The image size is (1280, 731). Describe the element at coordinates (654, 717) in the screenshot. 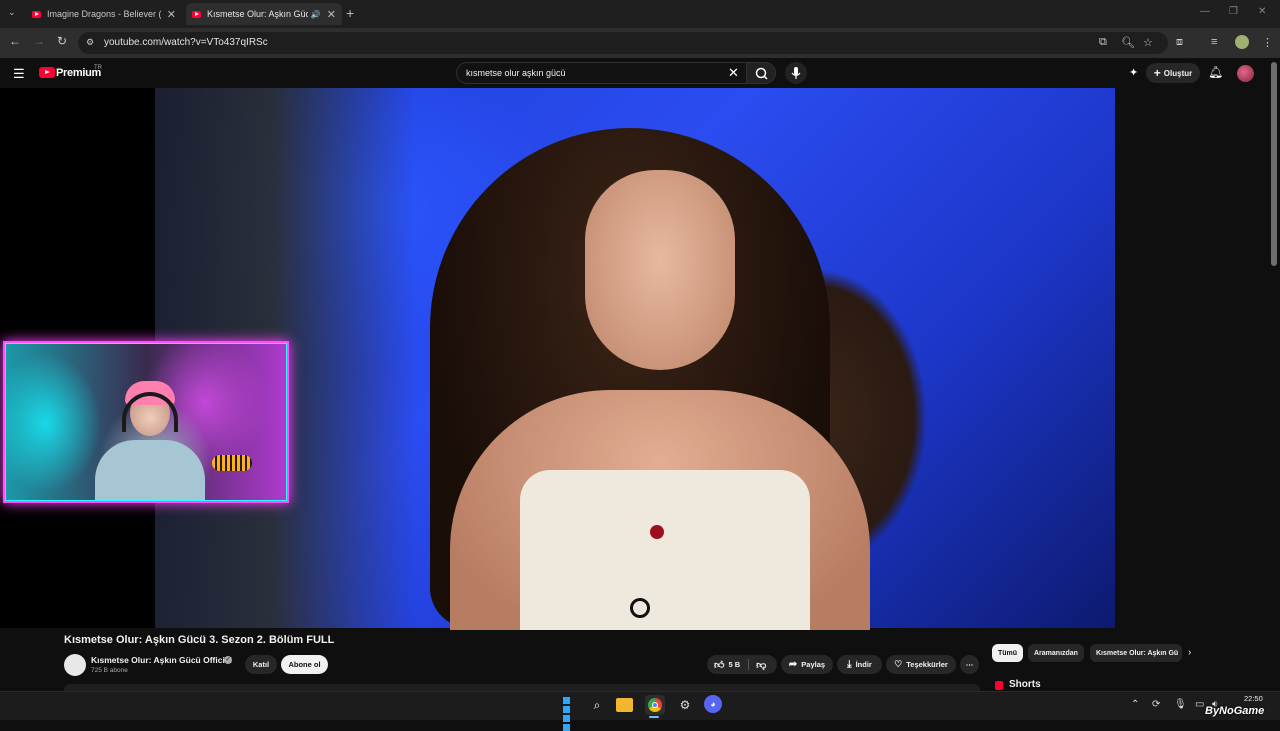

I see `active-app-indicator` at that location.